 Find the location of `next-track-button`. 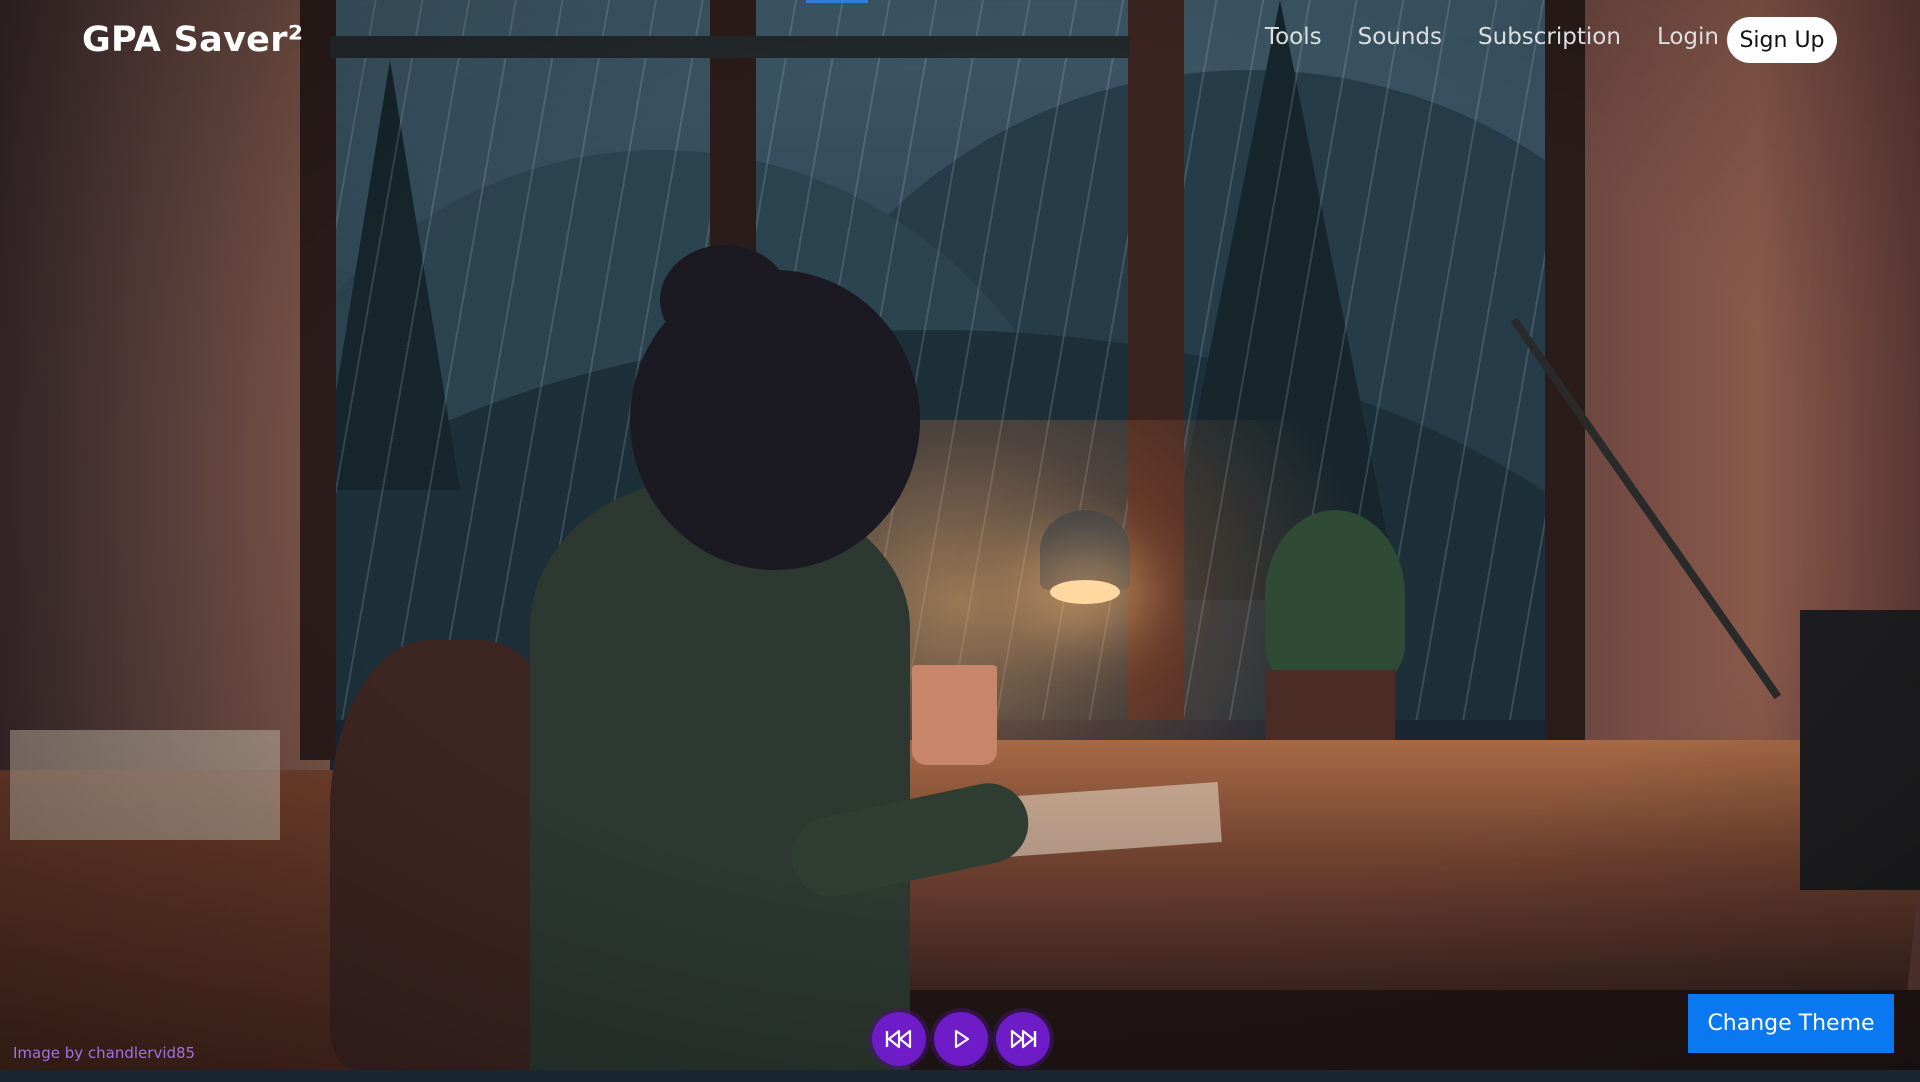

next-track-button is located at coordinates (1023, 1039).